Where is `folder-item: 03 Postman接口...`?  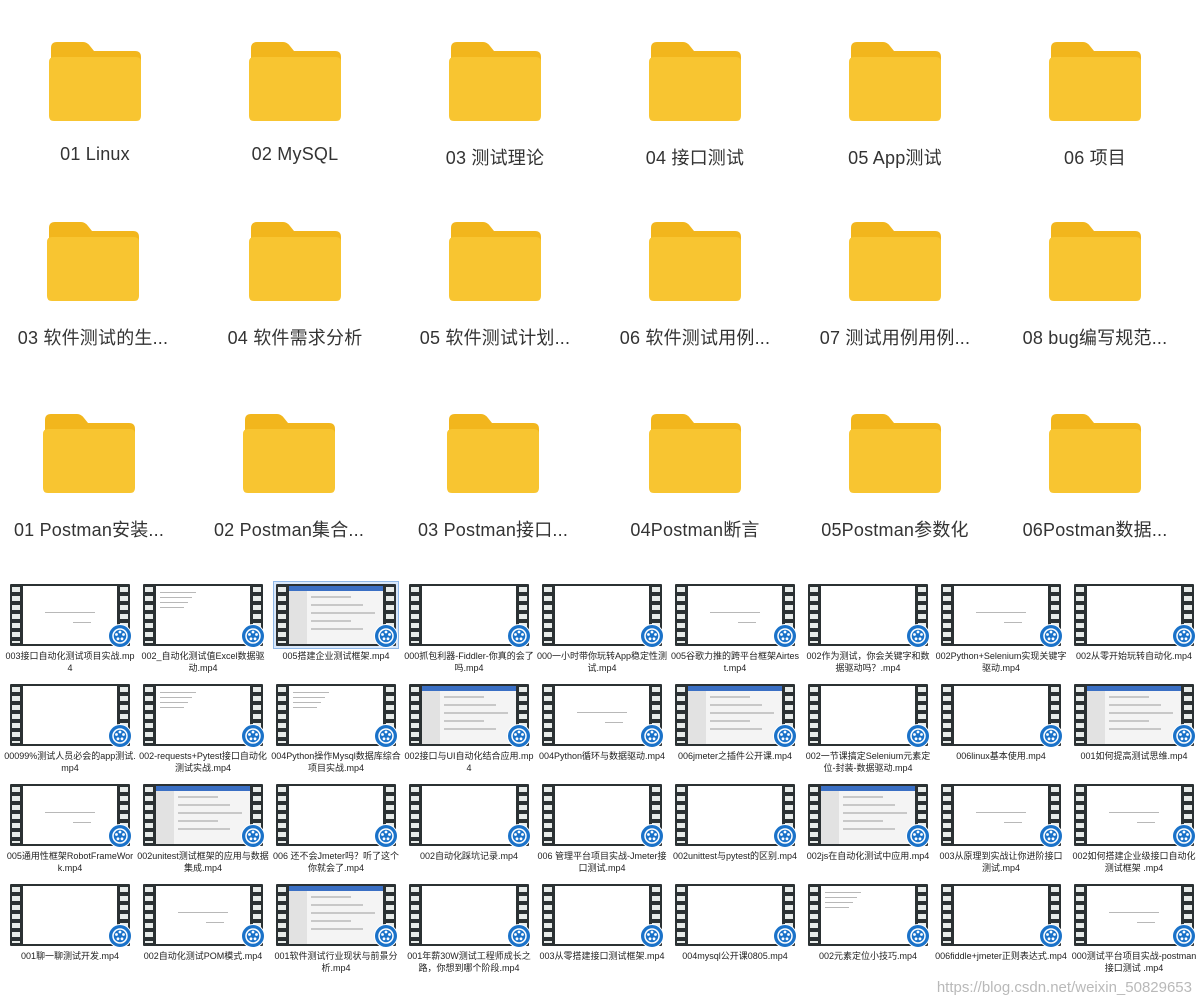
folder-item: 03 Postman接口... is located at coordinates (493, 490).